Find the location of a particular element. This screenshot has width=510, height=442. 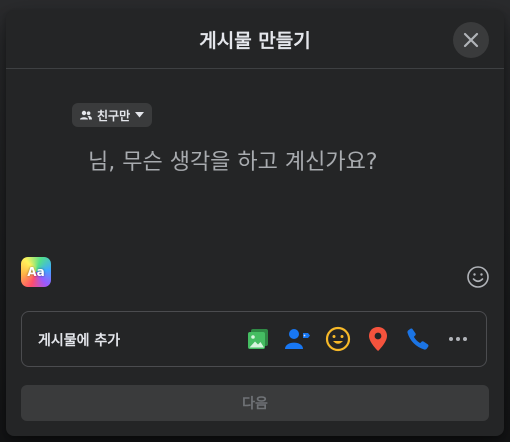

more-options-button is located at coordinates (458, 339).